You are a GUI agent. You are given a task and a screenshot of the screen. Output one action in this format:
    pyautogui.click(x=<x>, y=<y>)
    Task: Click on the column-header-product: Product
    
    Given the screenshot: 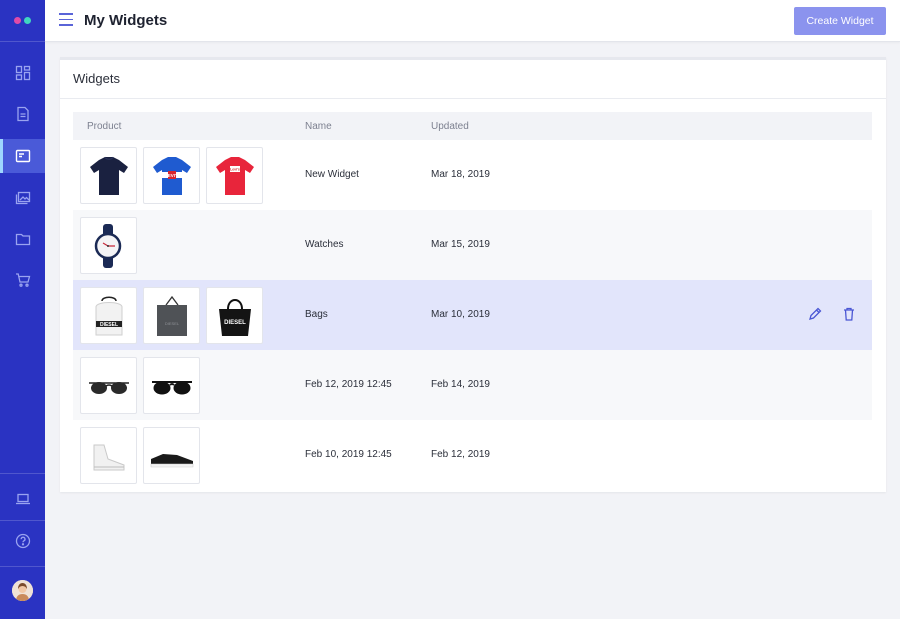 What is the action you would take?
    pyautogui.click(x=104, y=126)
    